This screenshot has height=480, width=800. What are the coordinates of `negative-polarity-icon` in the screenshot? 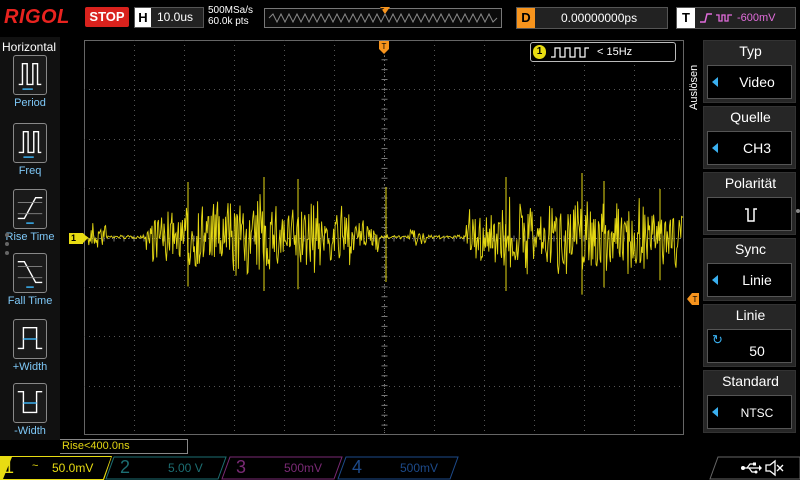 It's located at (751, 215).